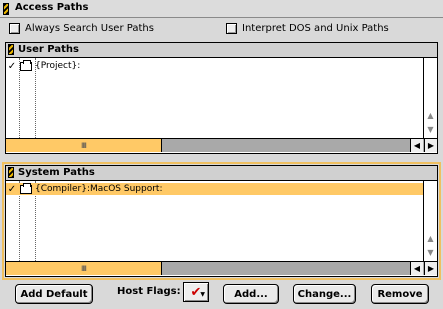 The width and height of the screenshot is (443, 309). I want to click on host-flags-popup: ✔ ▼, so click(196, 292).